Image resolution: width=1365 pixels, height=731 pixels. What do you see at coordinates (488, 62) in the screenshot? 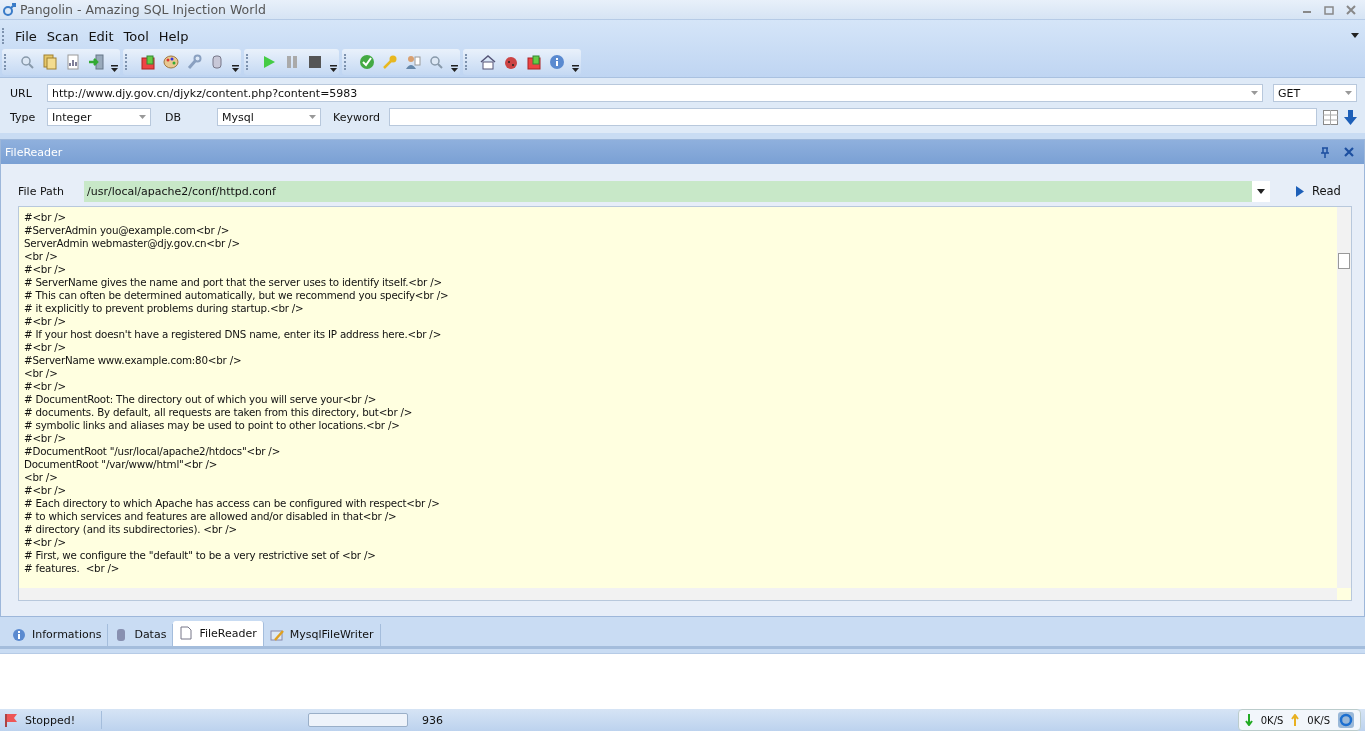
I see `home-icon` at bounding box center [488, 62].